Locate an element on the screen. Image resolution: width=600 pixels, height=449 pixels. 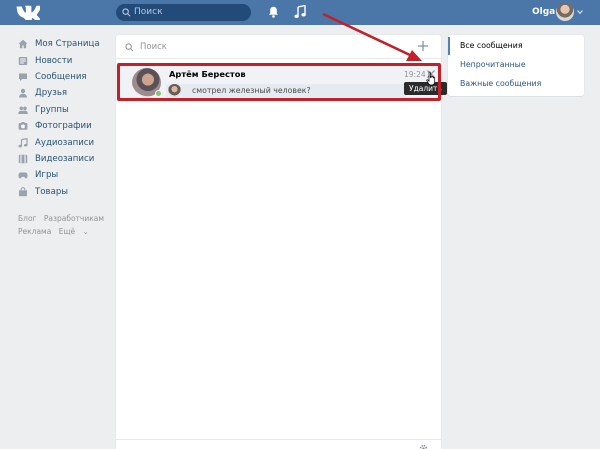
footer-link-more: Ещё ⌄ is located at coordinates (74, 231).